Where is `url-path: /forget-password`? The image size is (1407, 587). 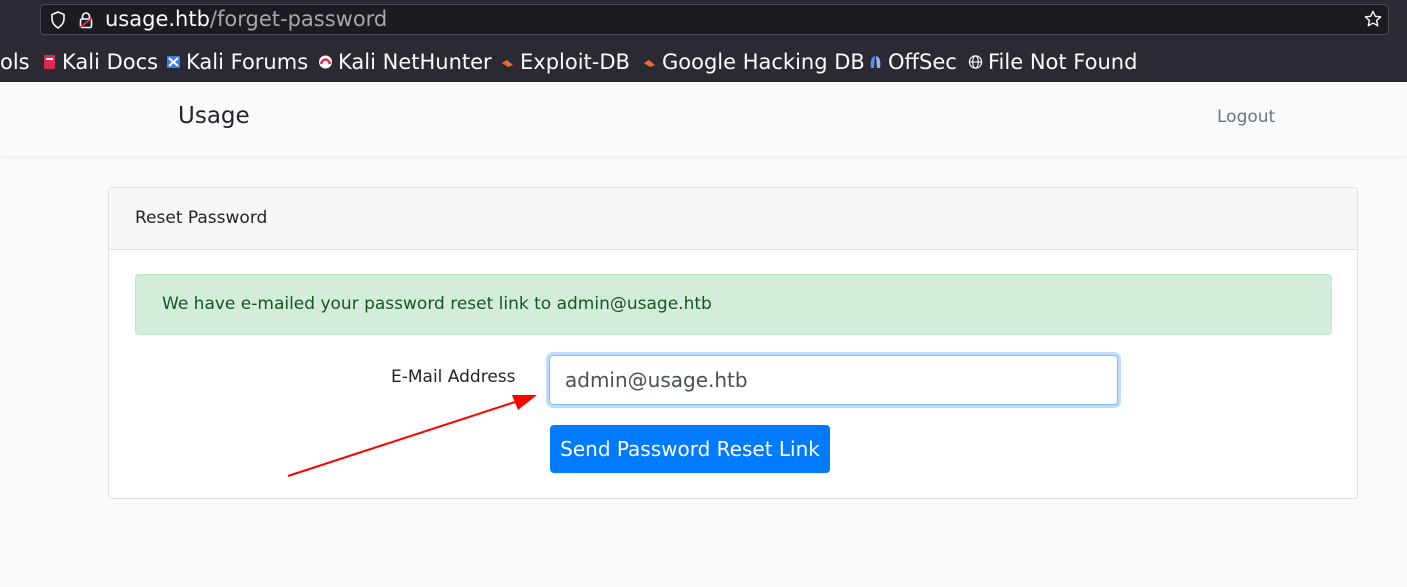
url-path: /forget-password is located at coordinates (298, 19).